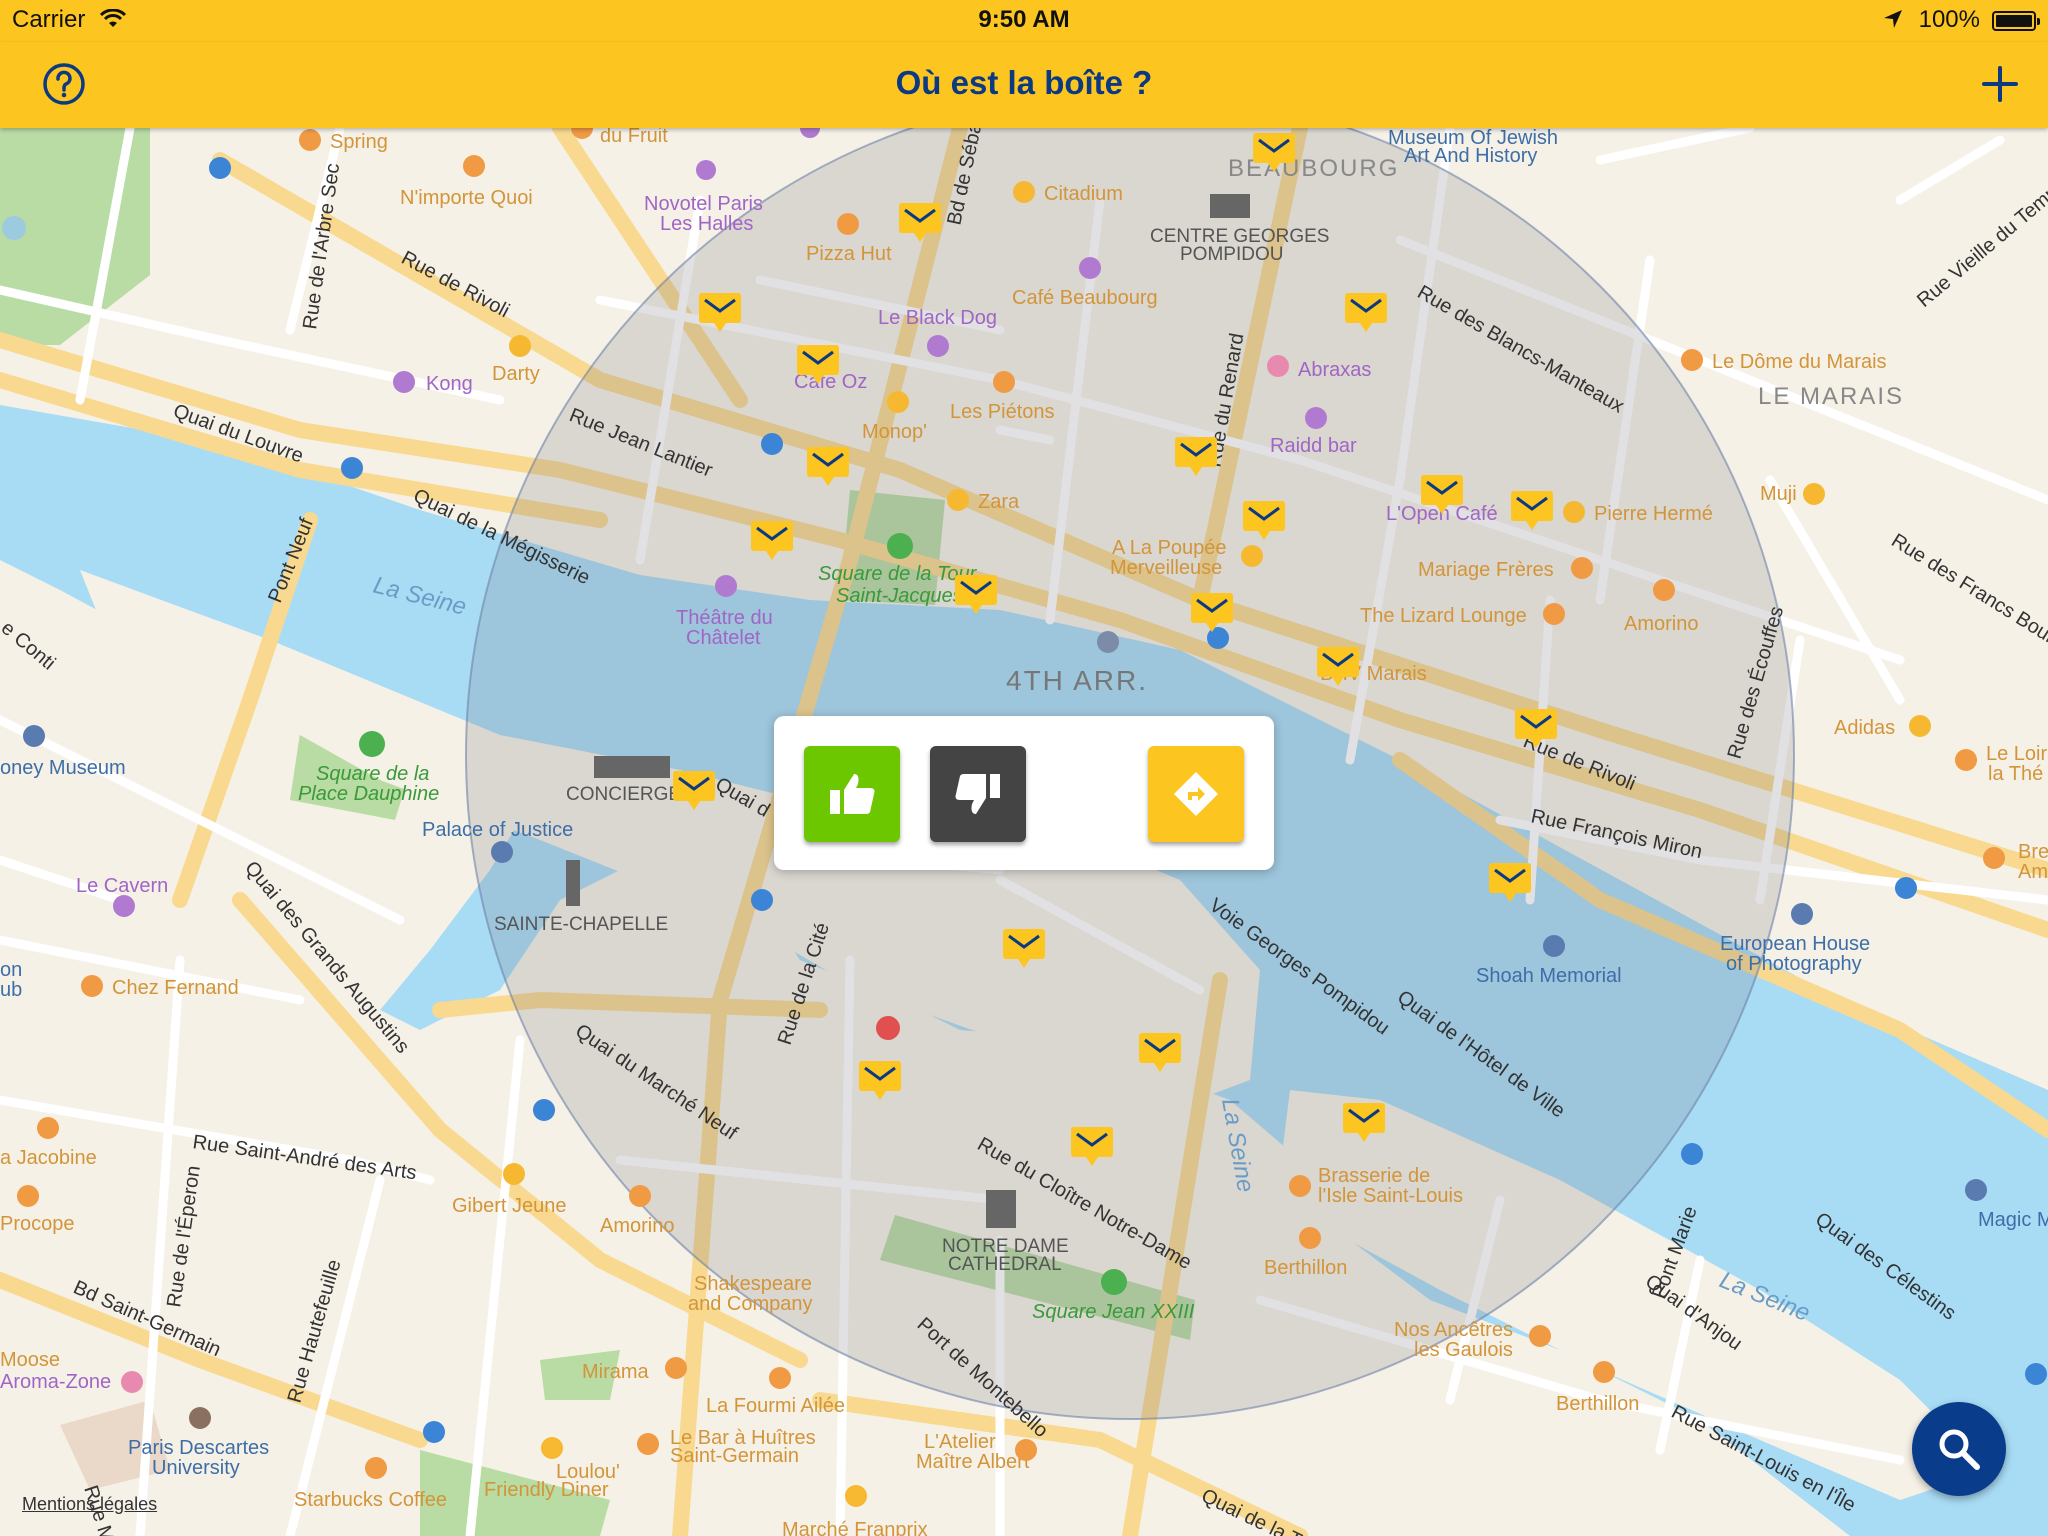 The image size is (2048, 1536). What do you see at coordinates (1024, 82) in the screenshot?
I see `page-title: Où est la boîte ?` at bounding box center [1024, 82].